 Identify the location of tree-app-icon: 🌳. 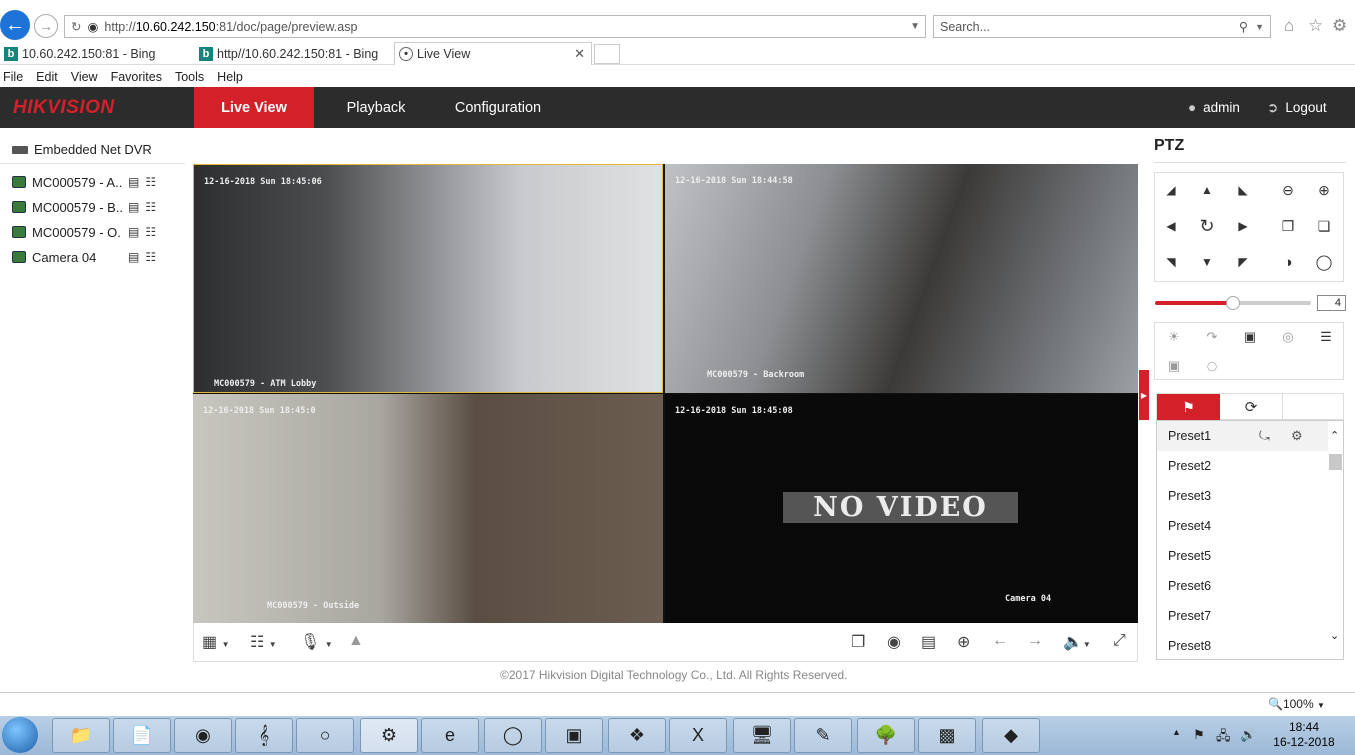
(886, 735).